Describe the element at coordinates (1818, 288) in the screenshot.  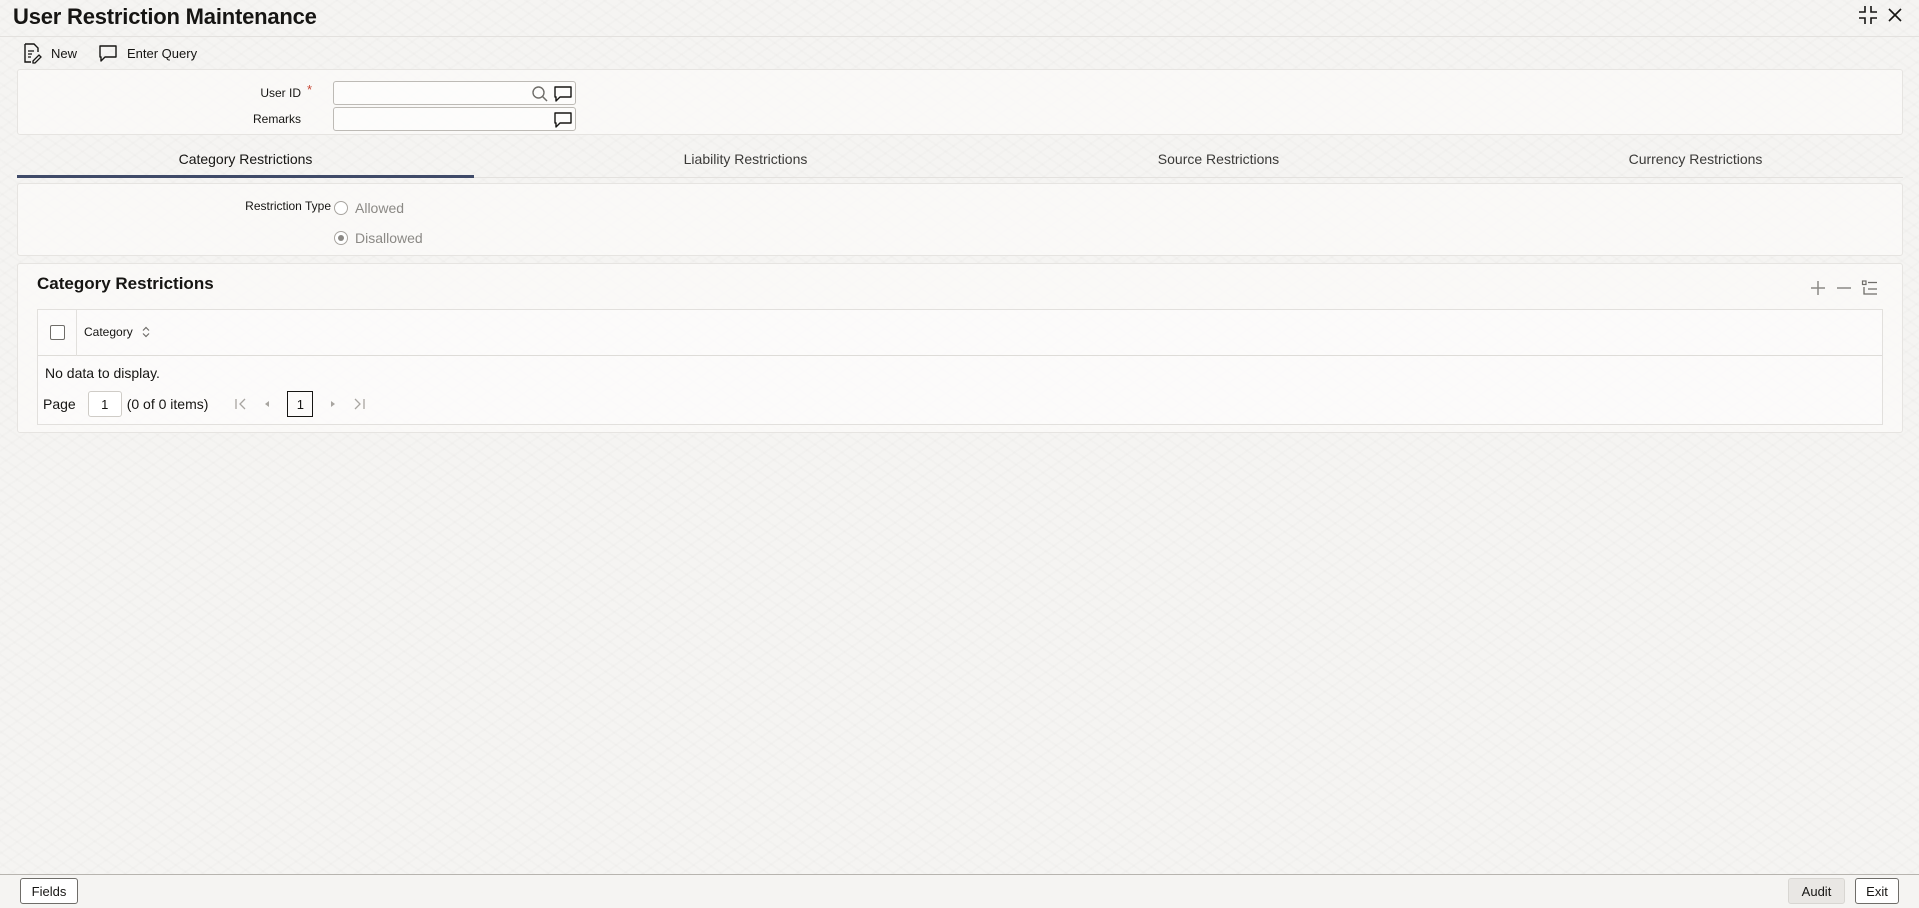
I see `add-row-icon` at that location.